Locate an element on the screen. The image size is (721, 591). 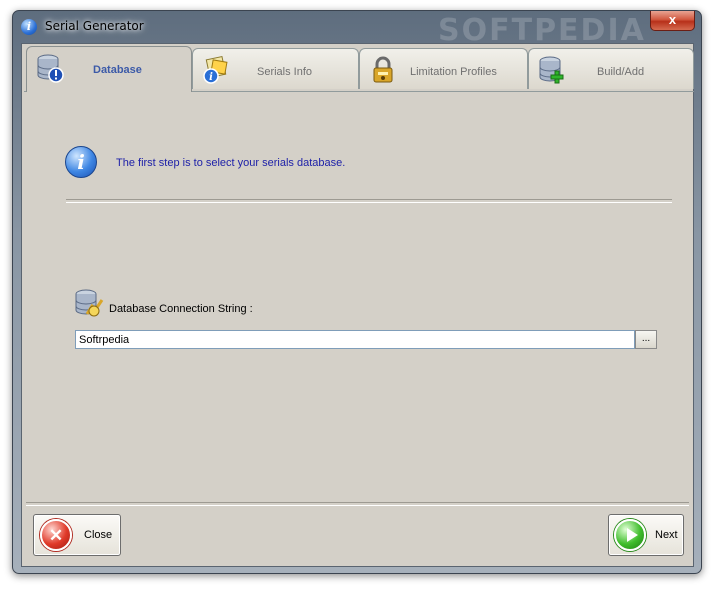
database-add-icon is located at coordinates (551, 70).